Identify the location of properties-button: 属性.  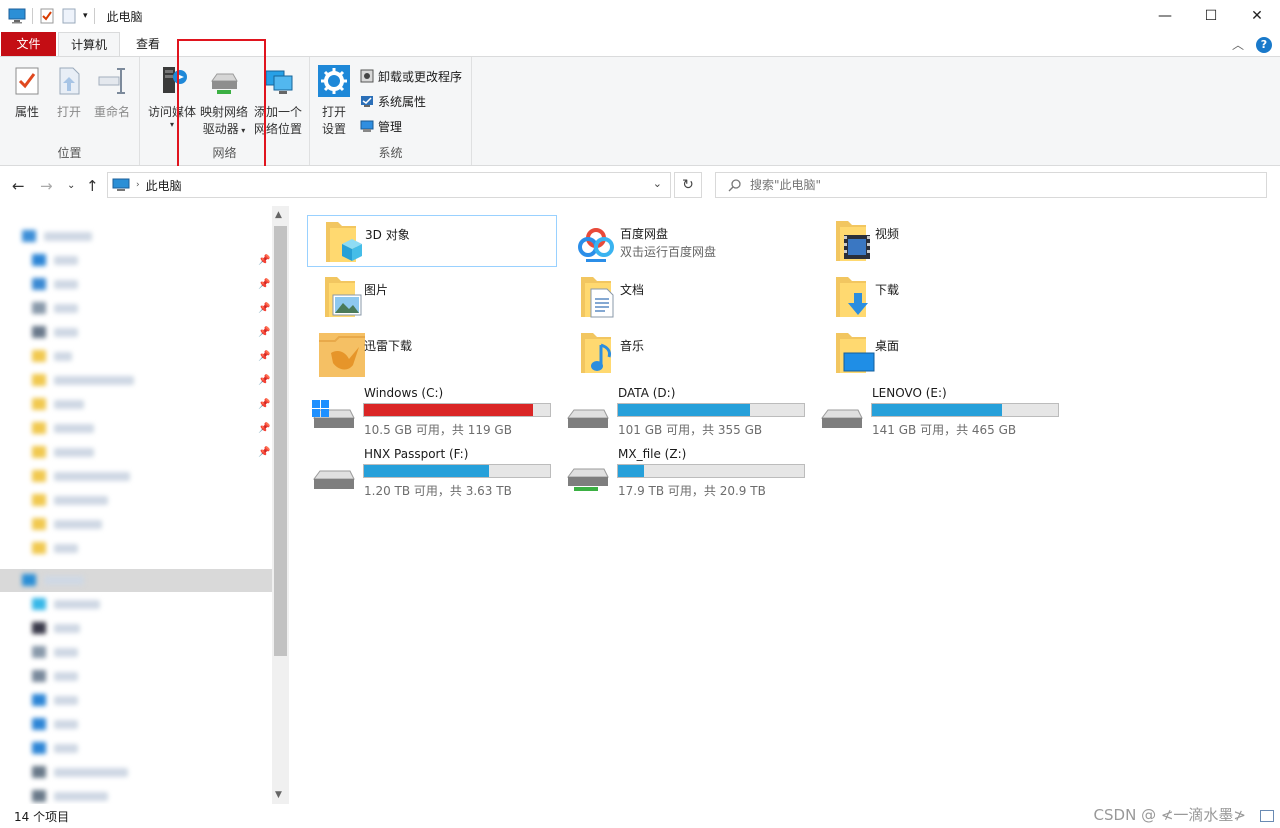
(27, 93).